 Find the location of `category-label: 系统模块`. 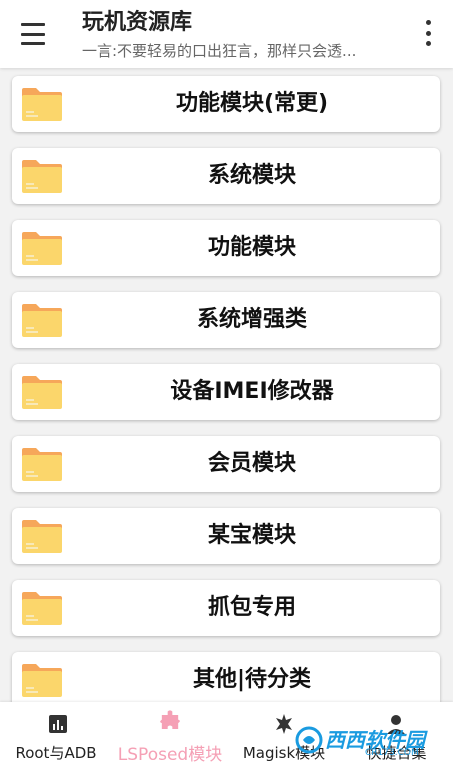

category-label: 系统模块 is located at coordinates (251, 175).